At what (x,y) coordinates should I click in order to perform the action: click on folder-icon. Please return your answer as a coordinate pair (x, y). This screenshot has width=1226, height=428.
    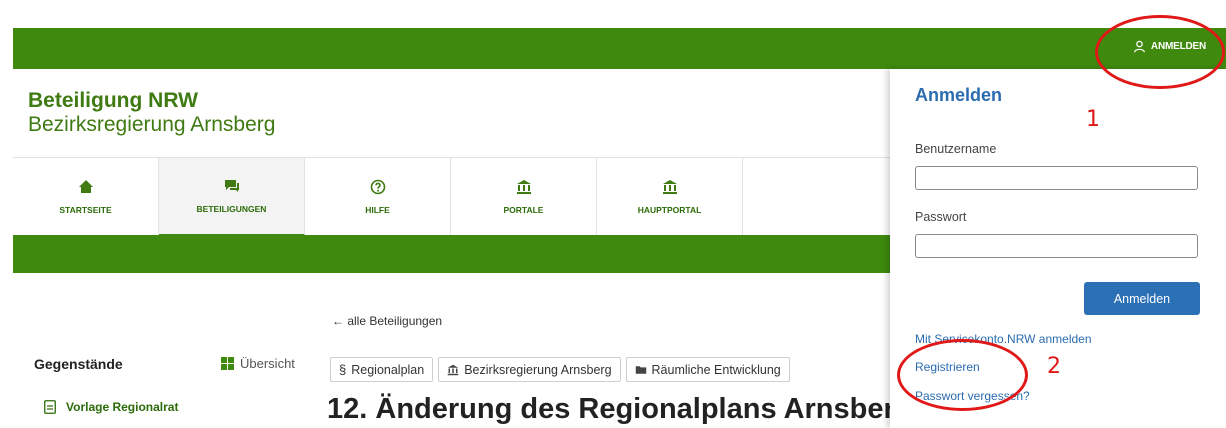
    Looking at the image, I should click on (640, 369).